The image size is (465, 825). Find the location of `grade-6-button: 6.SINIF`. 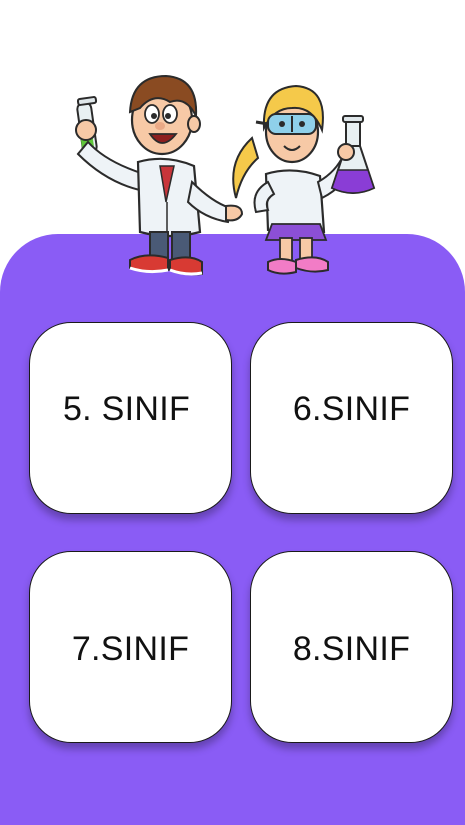

grade-6-button: 6.SINIF is located at coordinates (351, 418).